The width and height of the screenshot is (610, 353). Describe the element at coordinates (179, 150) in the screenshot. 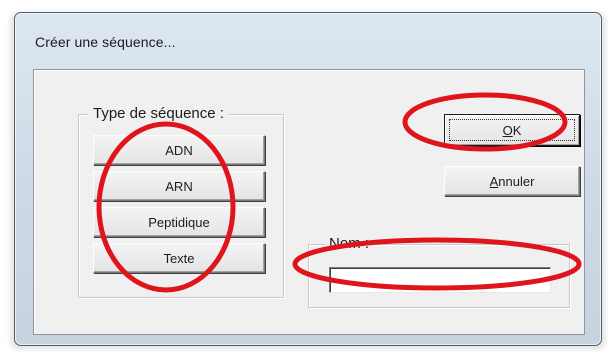

I see `adn-button: ADN` at that location.